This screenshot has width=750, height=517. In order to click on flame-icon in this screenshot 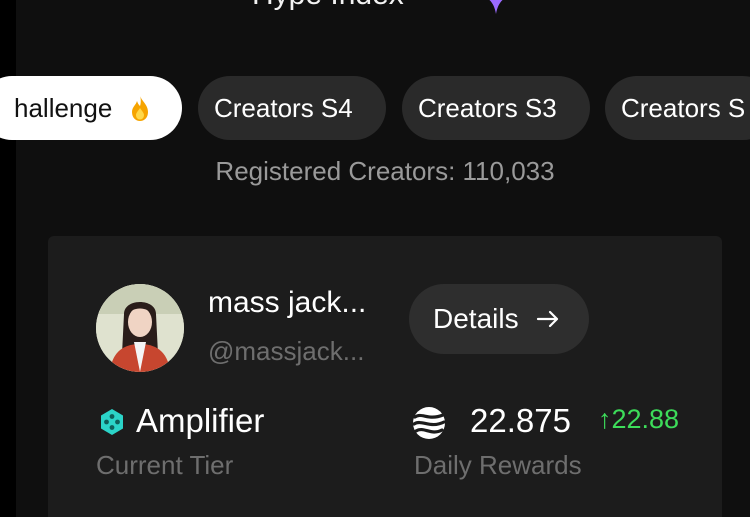, I will do `click(139, 108)`.